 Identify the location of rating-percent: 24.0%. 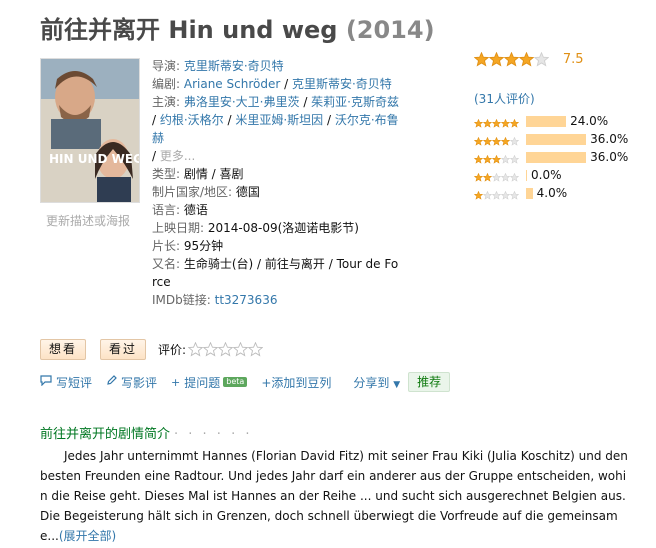
(589, 121).